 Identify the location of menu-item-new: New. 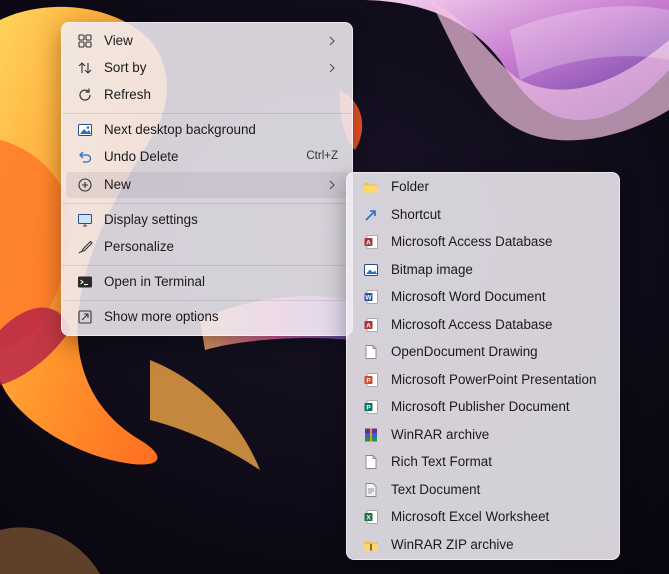
(207, 185).